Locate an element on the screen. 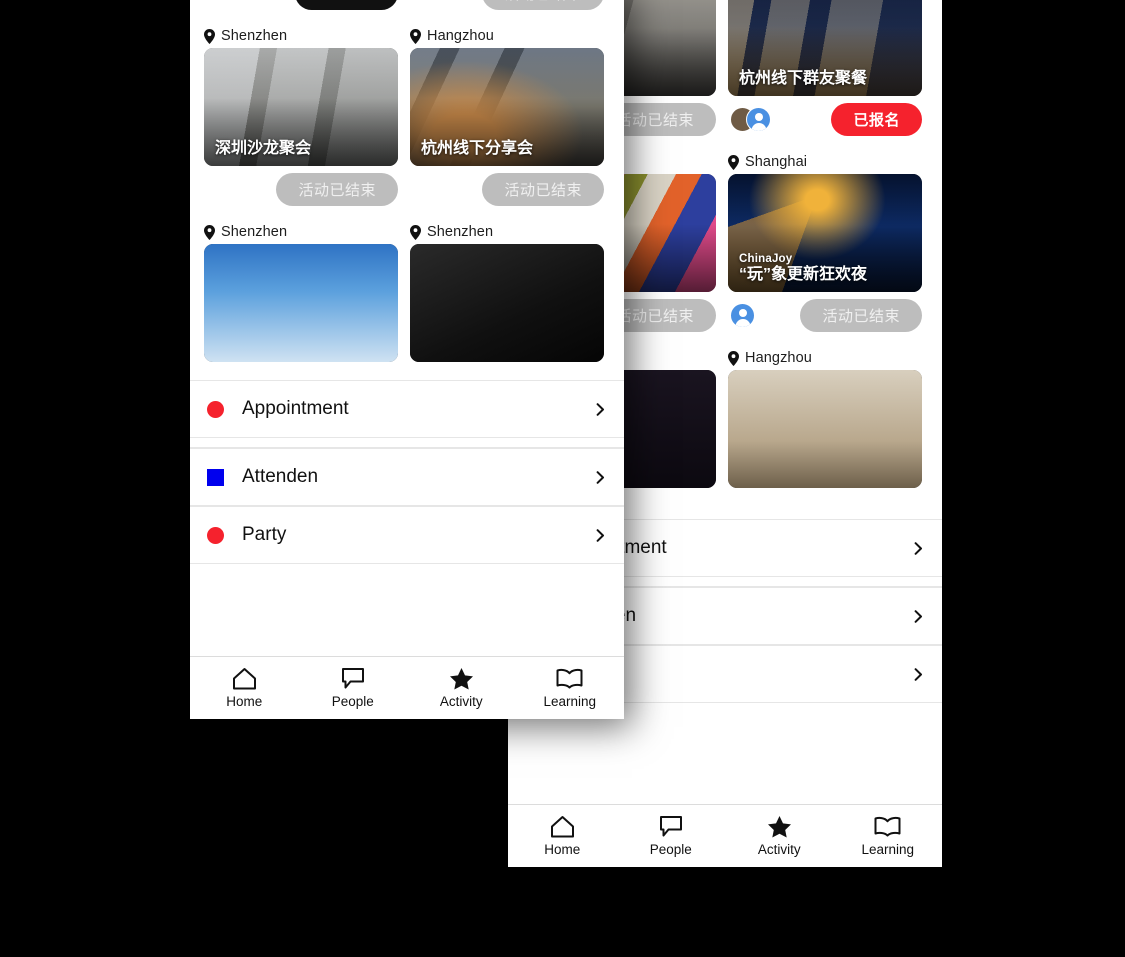 Image resolution: width=1125 pixels, height=957 pixels. event-footer: Attend is located at coordinates (301, 8).